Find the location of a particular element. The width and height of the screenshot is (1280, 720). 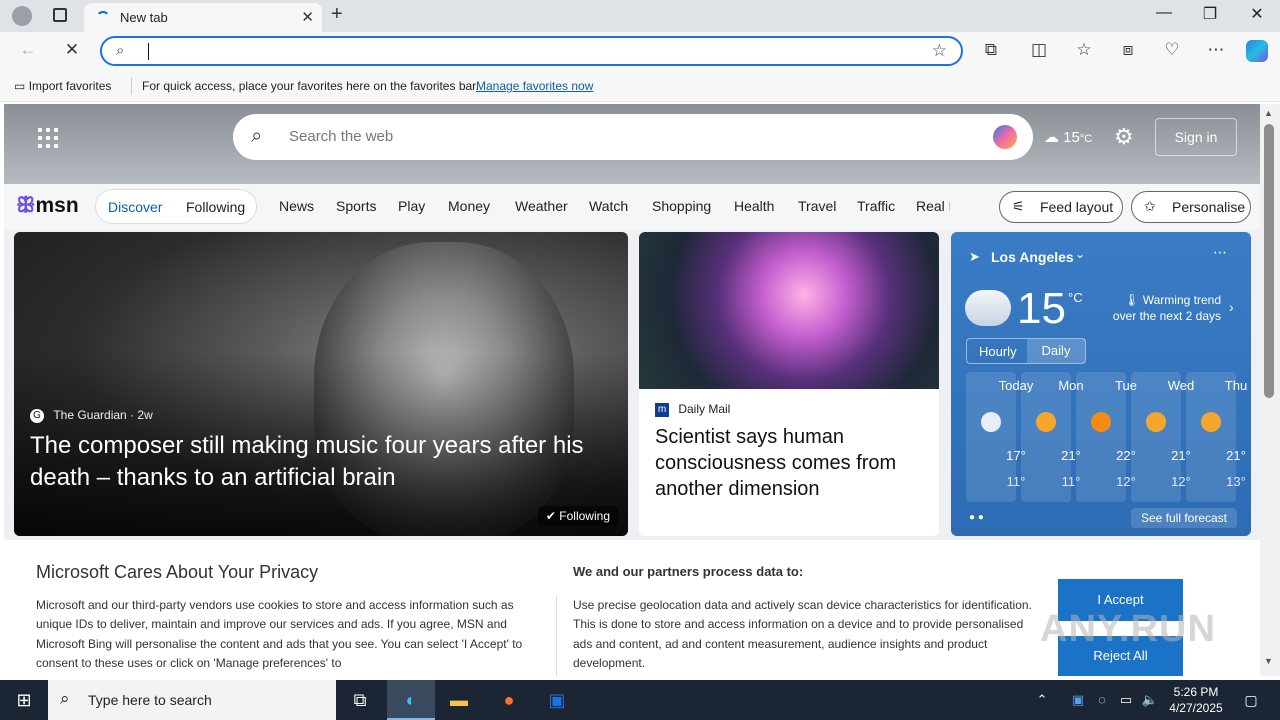

browser-essentials-icon: ♡ is located at coordinates (1172, 50).